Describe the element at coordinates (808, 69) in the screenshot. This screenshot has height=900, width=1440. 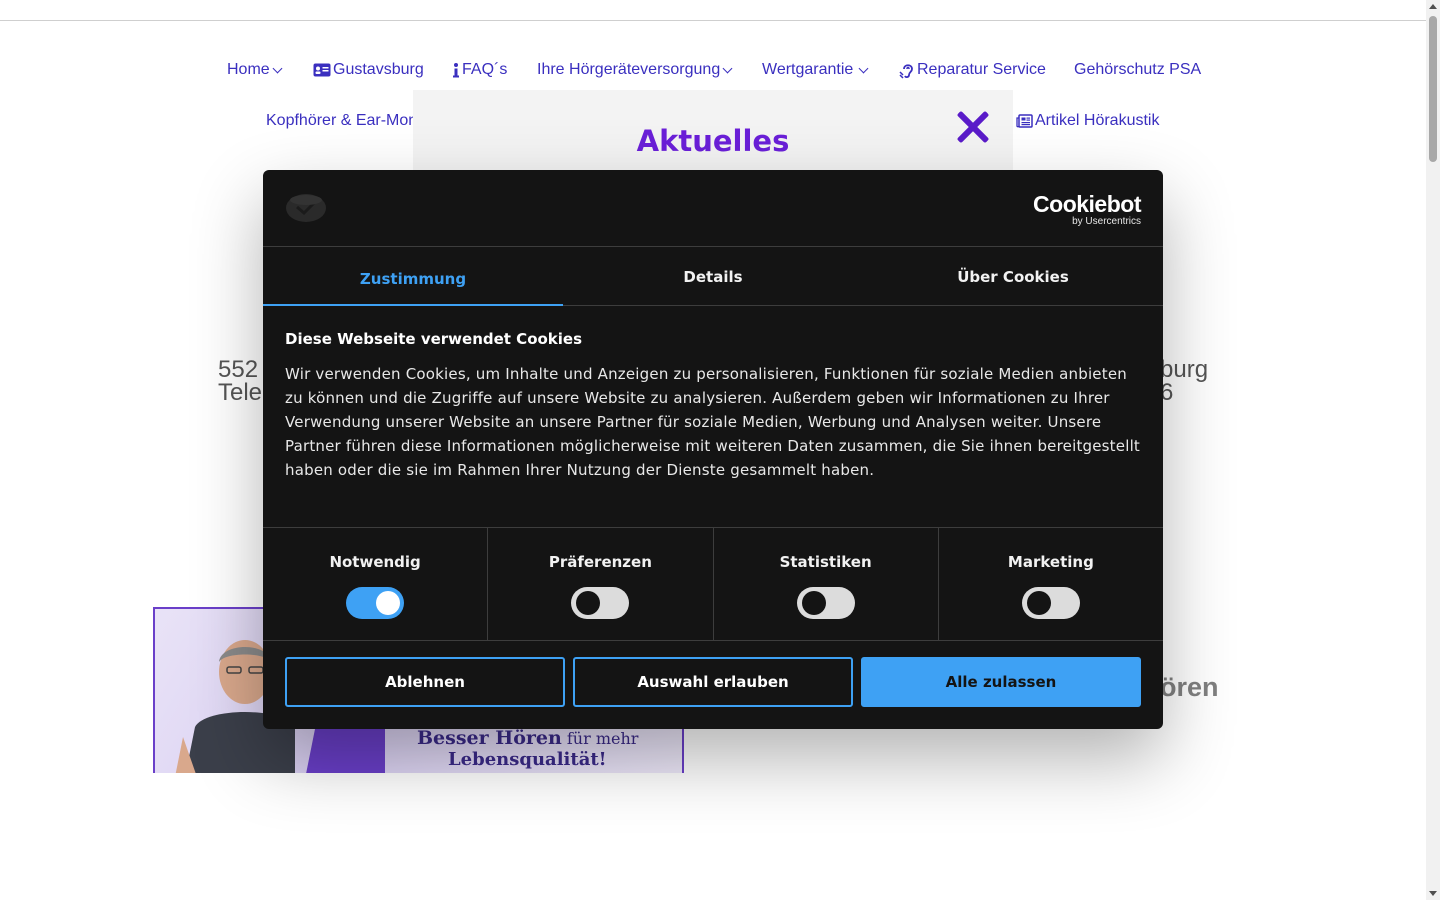
I see `nav-wertgarantie-label: Wertgarantie` at that location.